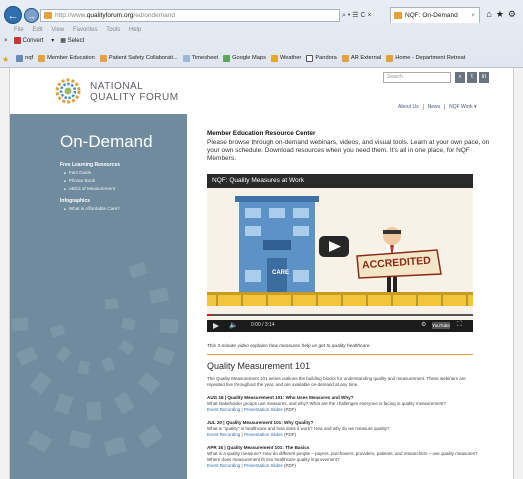  I want to click on favorite-link: nqf, so click(24, 58).